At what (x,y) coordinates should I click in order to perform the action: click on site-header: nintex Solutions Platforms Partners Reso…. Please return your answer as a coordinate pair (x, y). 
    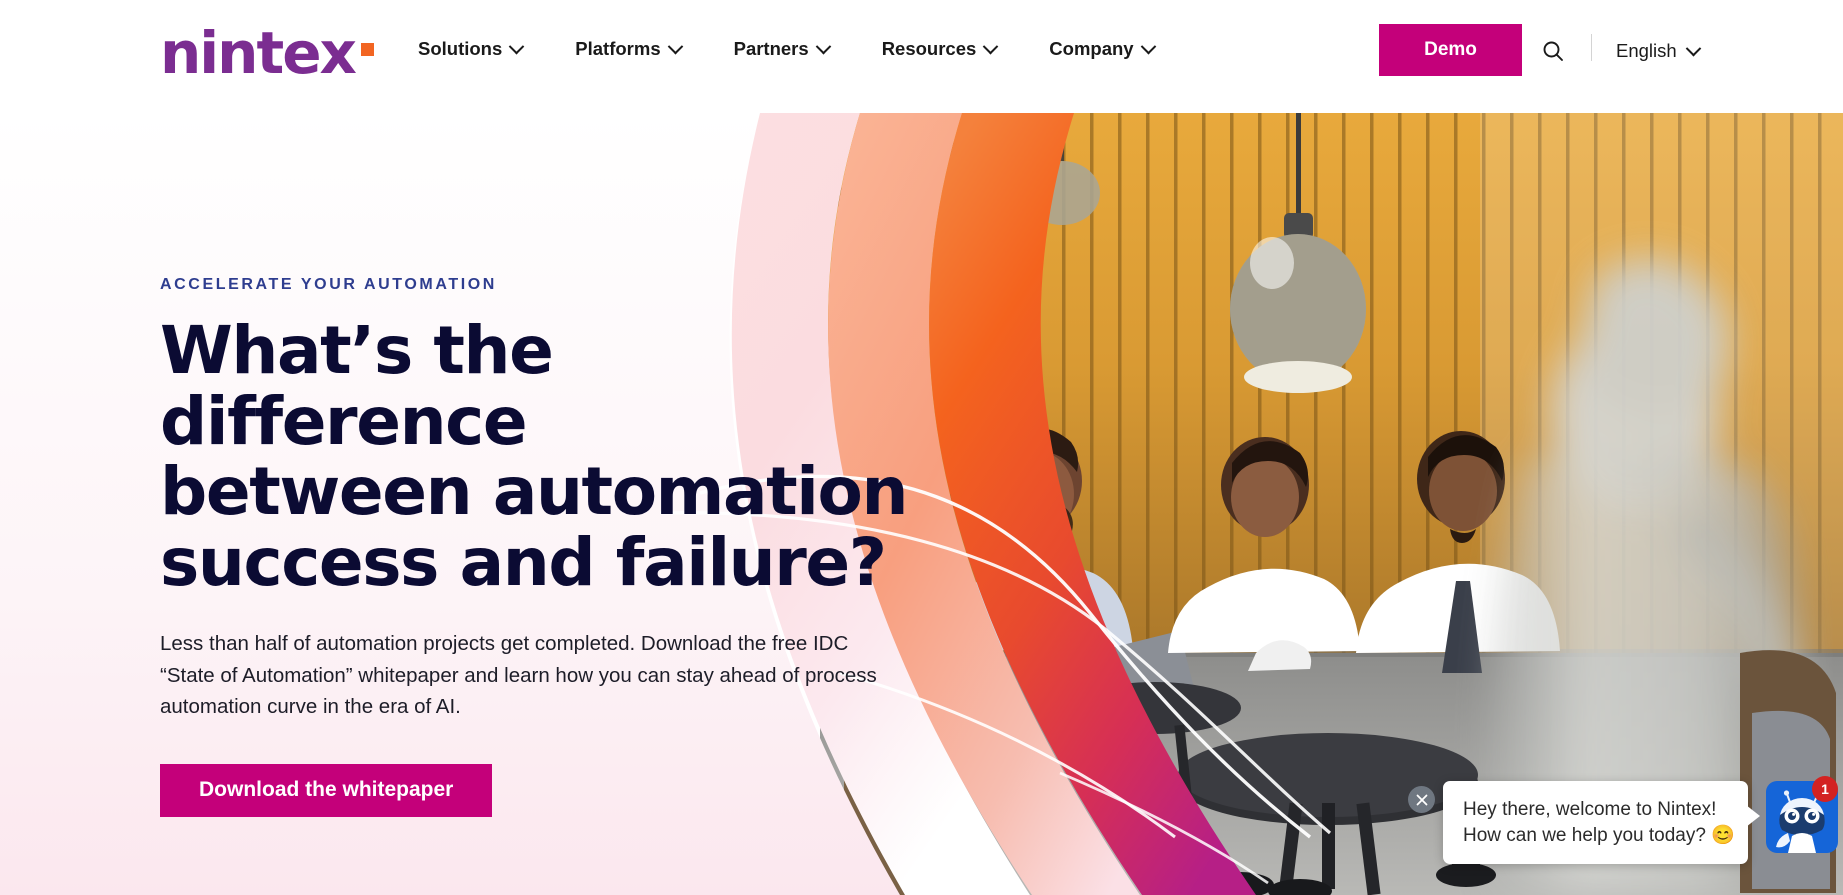
    Looking at the image, I should click on (921, 56).